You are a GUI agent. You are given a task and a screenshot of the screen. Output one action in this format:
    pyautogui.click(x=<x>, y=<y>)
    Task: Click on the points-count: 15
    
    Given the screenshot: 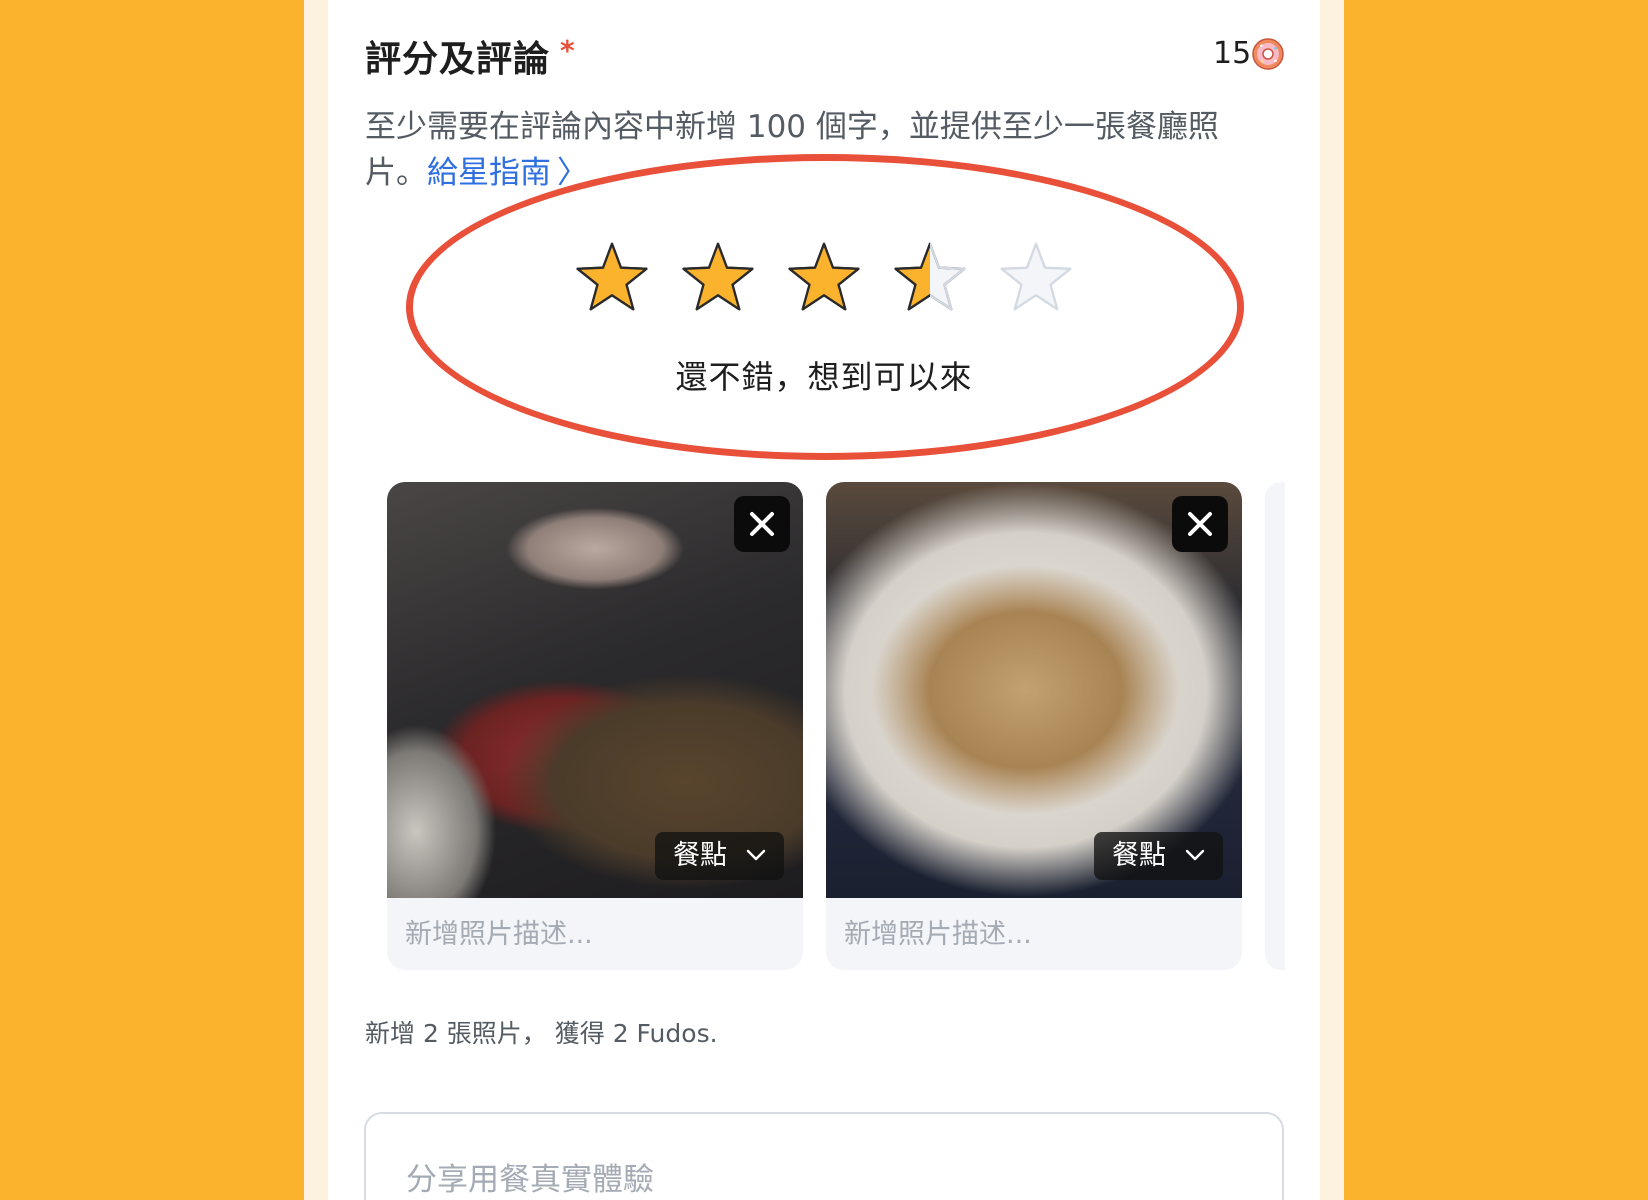 What is the action you would take?
    pyautogui.click(x=1232, y=53)
    